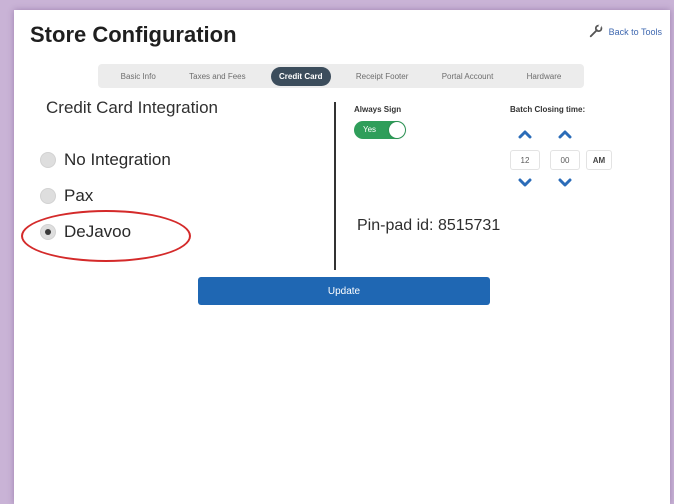 This screenshot has width=674, height=504. Describe the element at coordinates (378, 109) in the screenshot. I see `always-sign-label: Always Sign` at that location.